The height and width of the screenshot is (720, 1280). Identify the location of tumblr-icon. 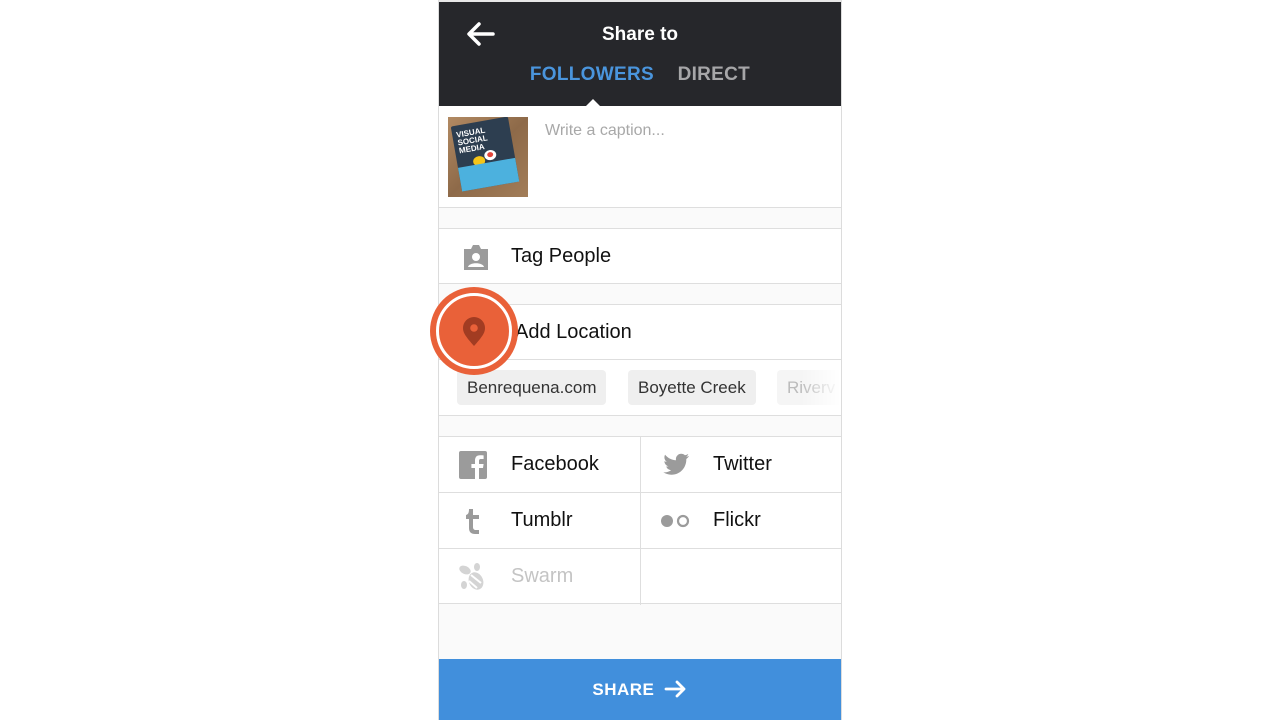
(472, 521).